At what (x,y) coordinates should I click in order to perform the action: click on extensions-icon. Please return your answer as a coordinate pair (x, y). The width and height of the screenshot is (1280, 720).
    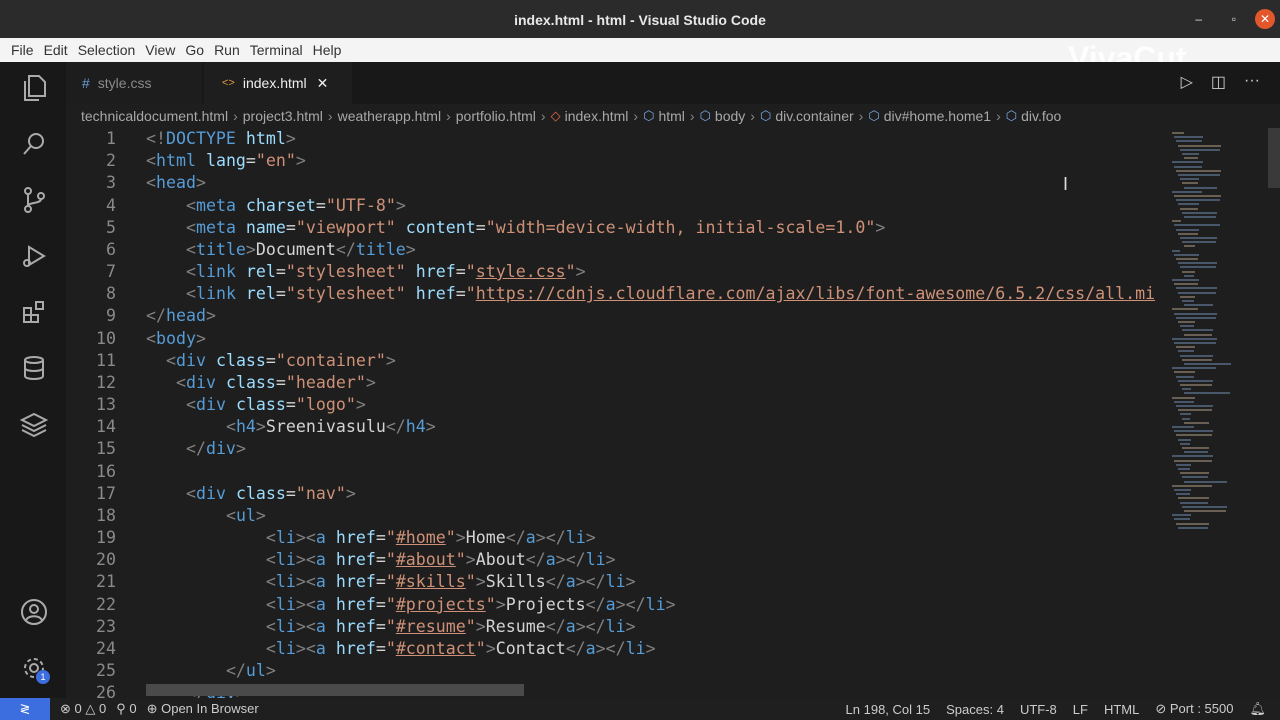
    Looking at the image, I should click on (34, 312).